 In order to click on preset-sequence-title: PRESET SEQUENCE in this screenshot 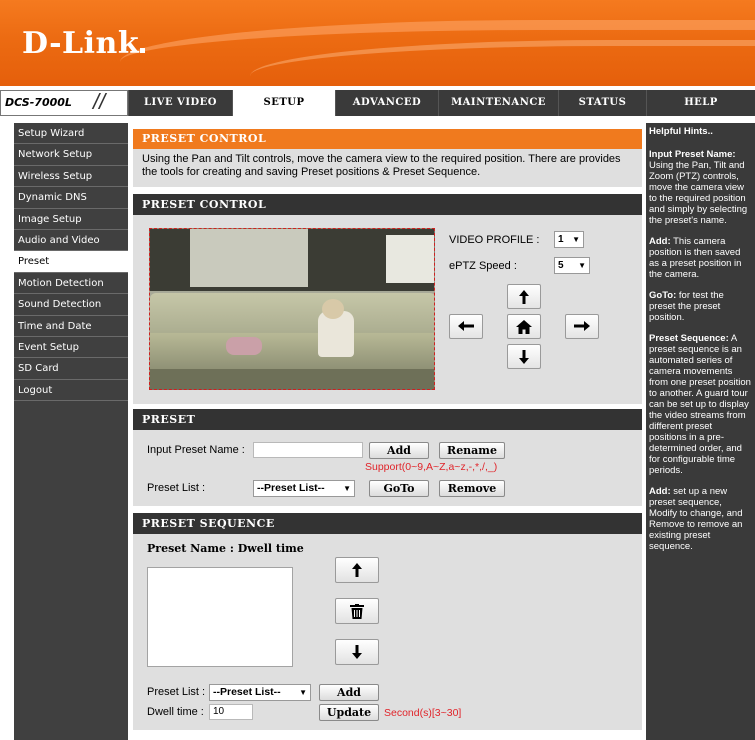, I will do `click(387, 523)`.